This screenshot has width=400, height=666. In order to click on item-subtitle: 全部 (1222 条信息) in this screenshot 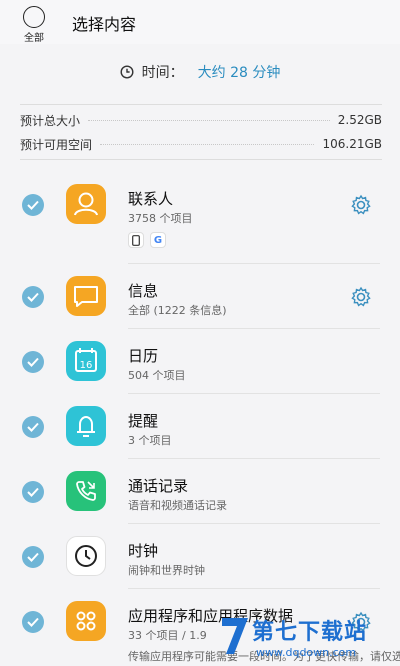, I will do `click(177, 310)`.